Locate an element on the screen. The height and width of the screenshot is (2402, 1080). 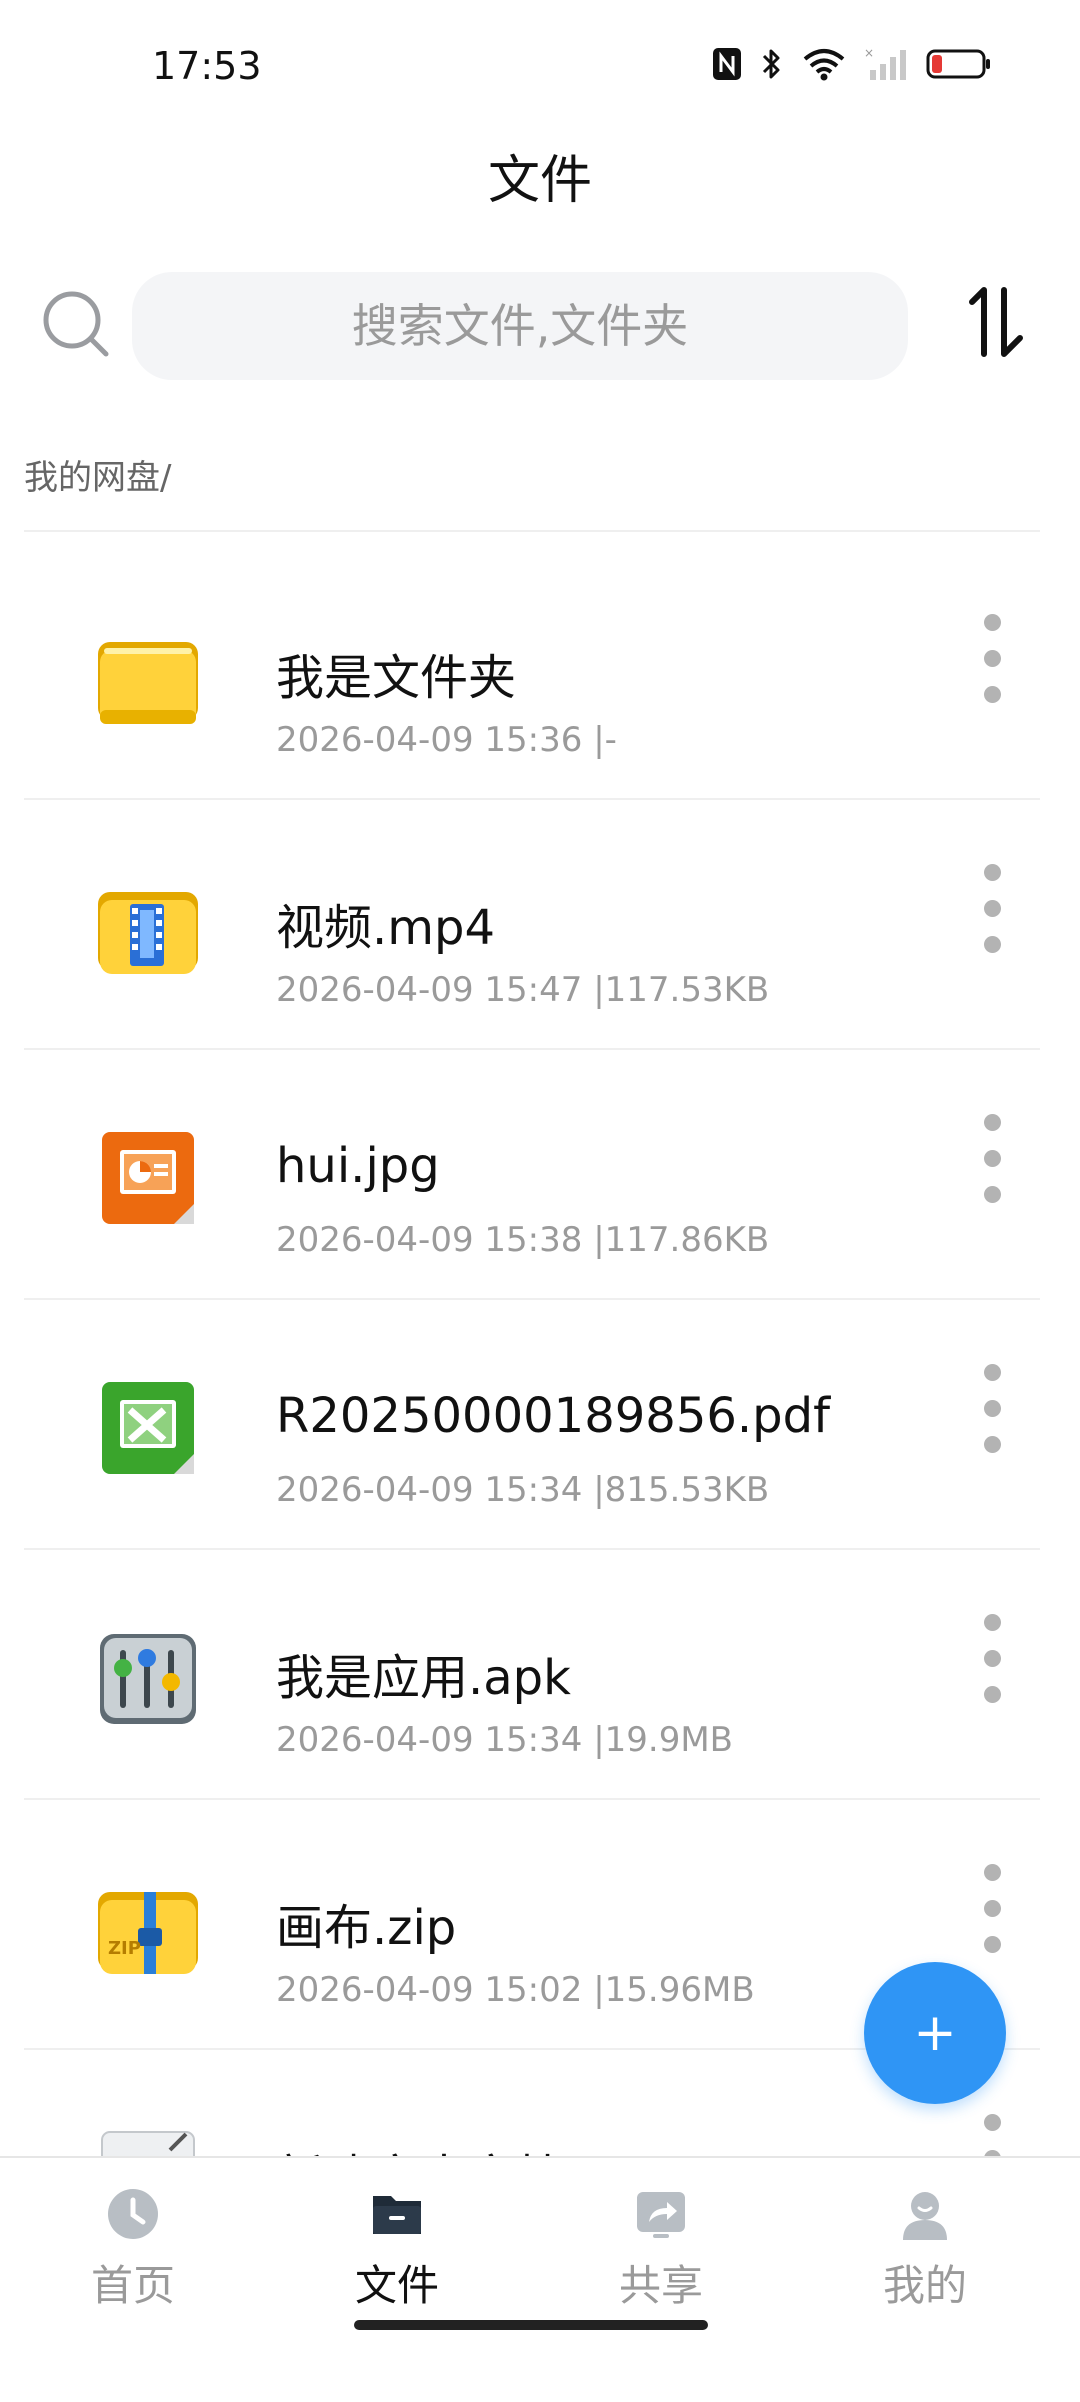
file-row: 我是文件夹 2026-04-09 15:36 |- is located at coordinates (532, 675).